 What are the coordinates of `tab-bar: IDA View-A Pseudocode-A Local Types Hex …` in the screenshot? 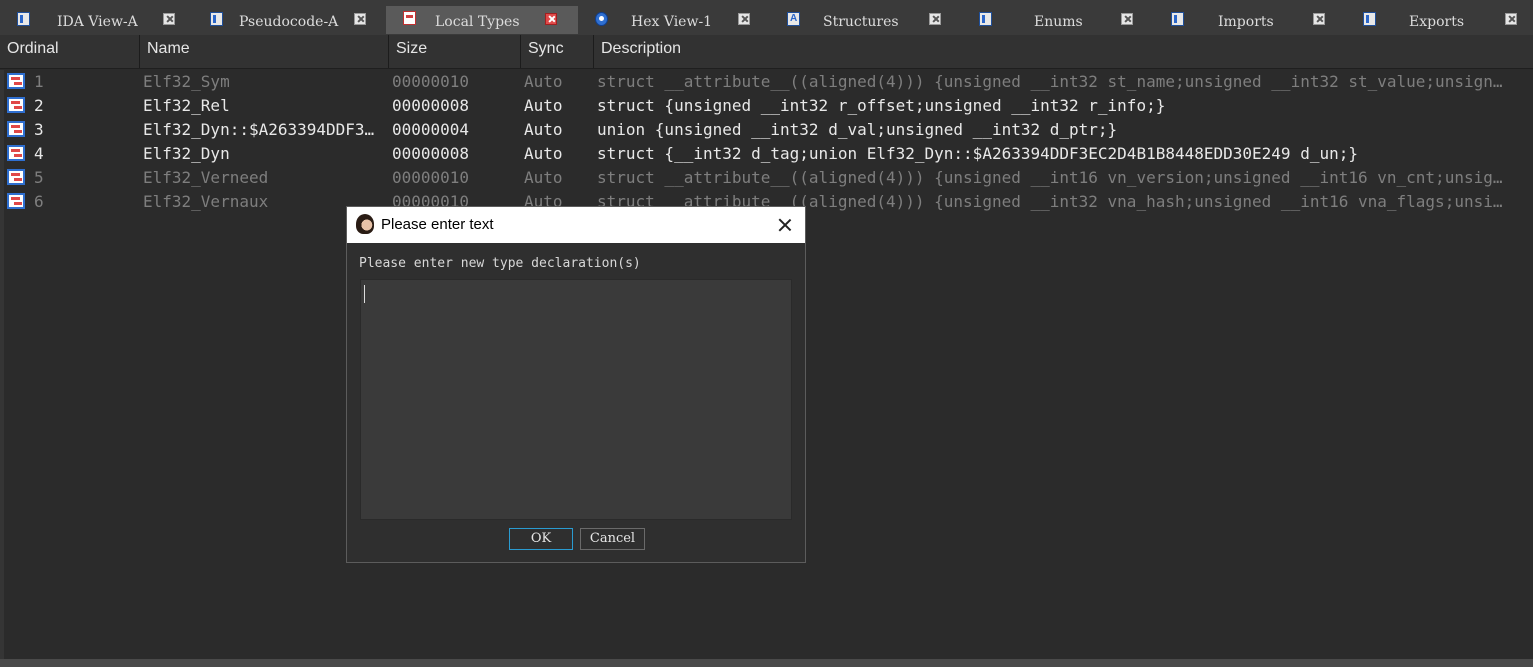 It's located at (766, 18).